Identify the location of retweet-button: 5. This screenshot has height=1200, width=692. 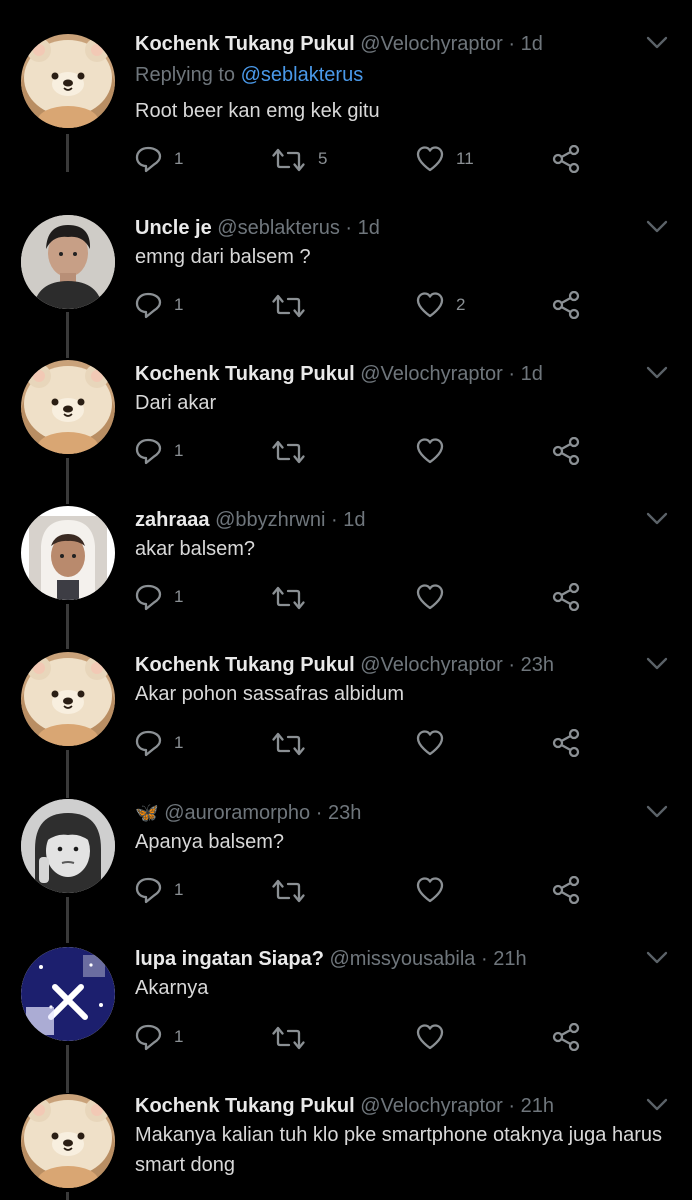
(299, 159).